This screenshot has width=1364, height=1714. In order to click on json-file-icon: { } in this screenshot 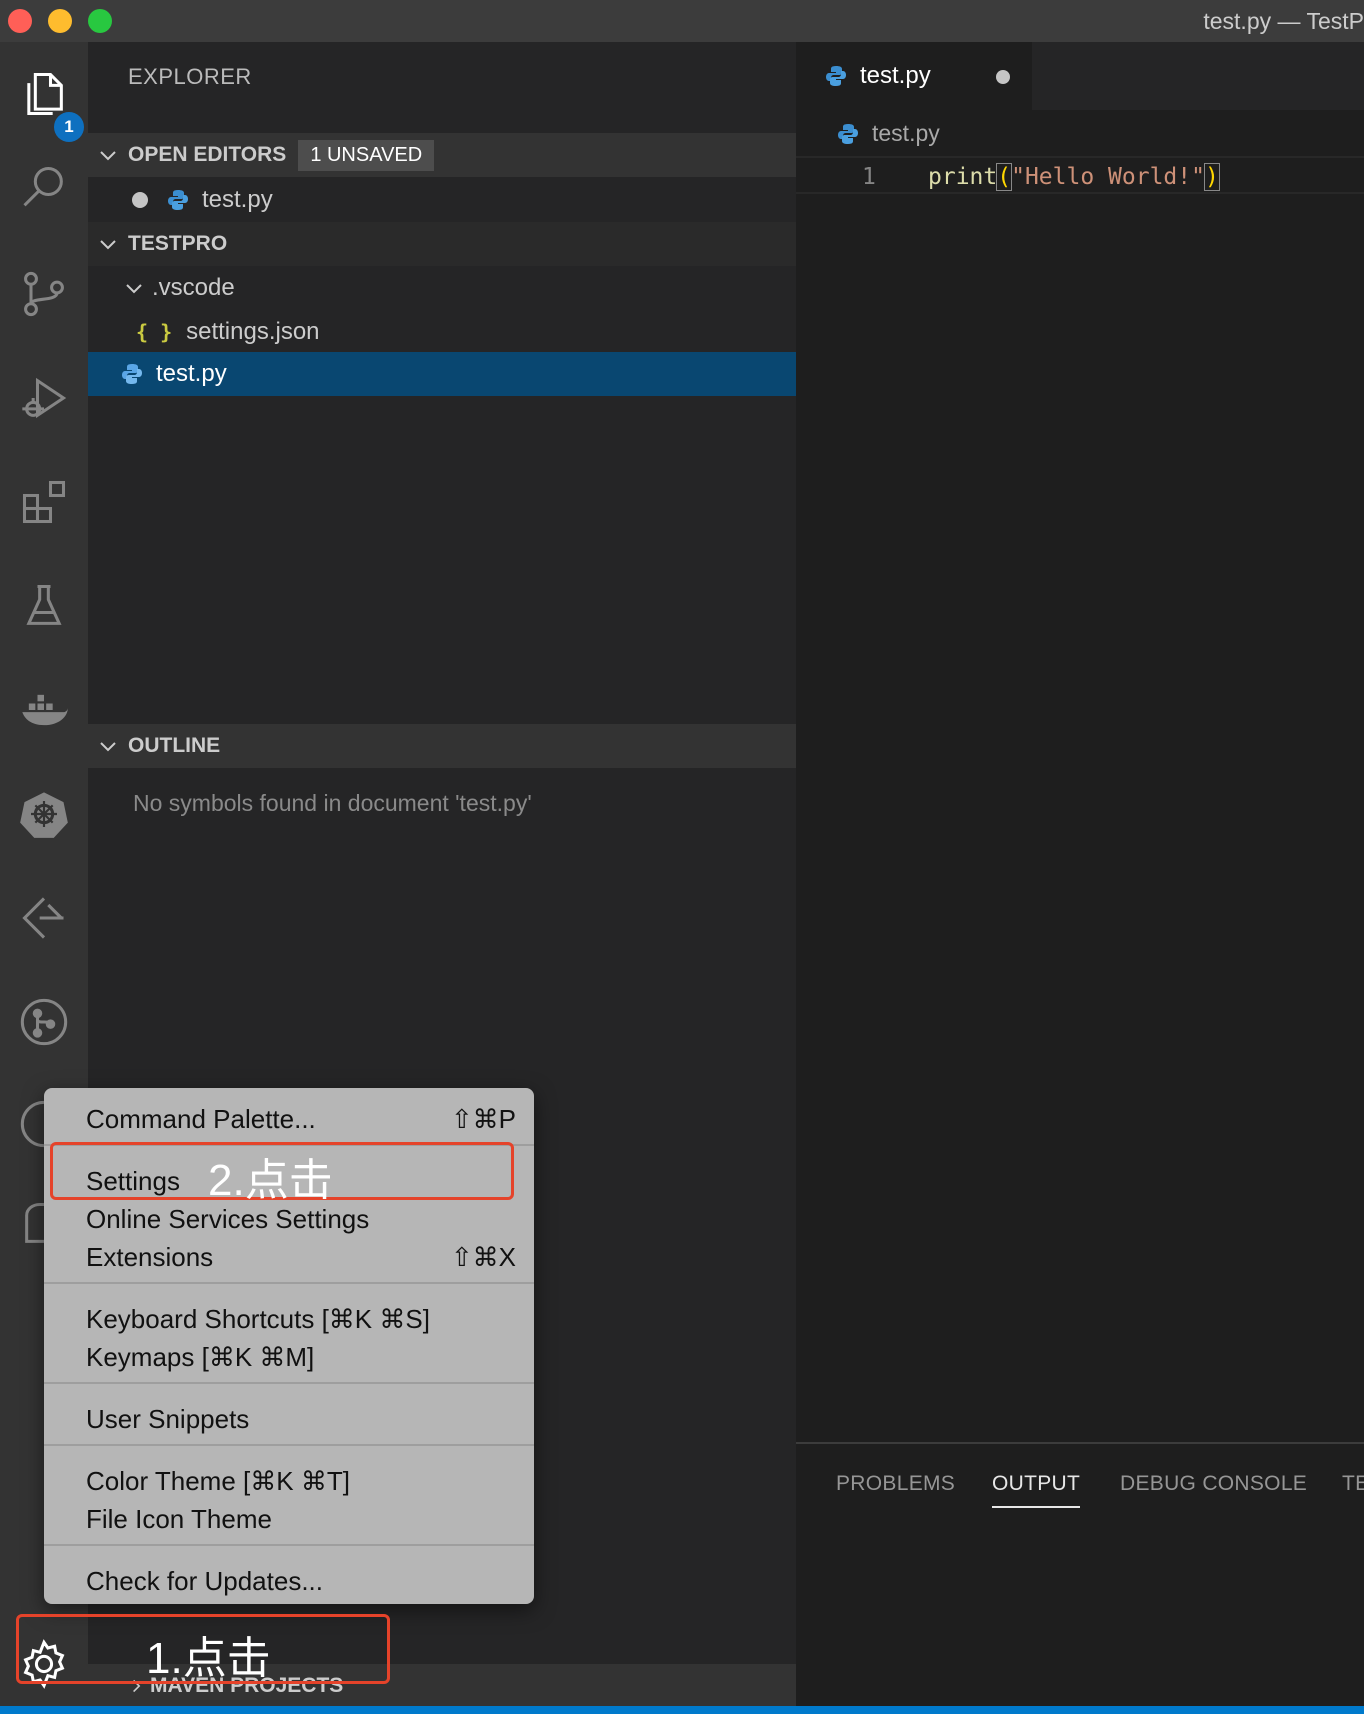, I will do `click(154, 332)`.